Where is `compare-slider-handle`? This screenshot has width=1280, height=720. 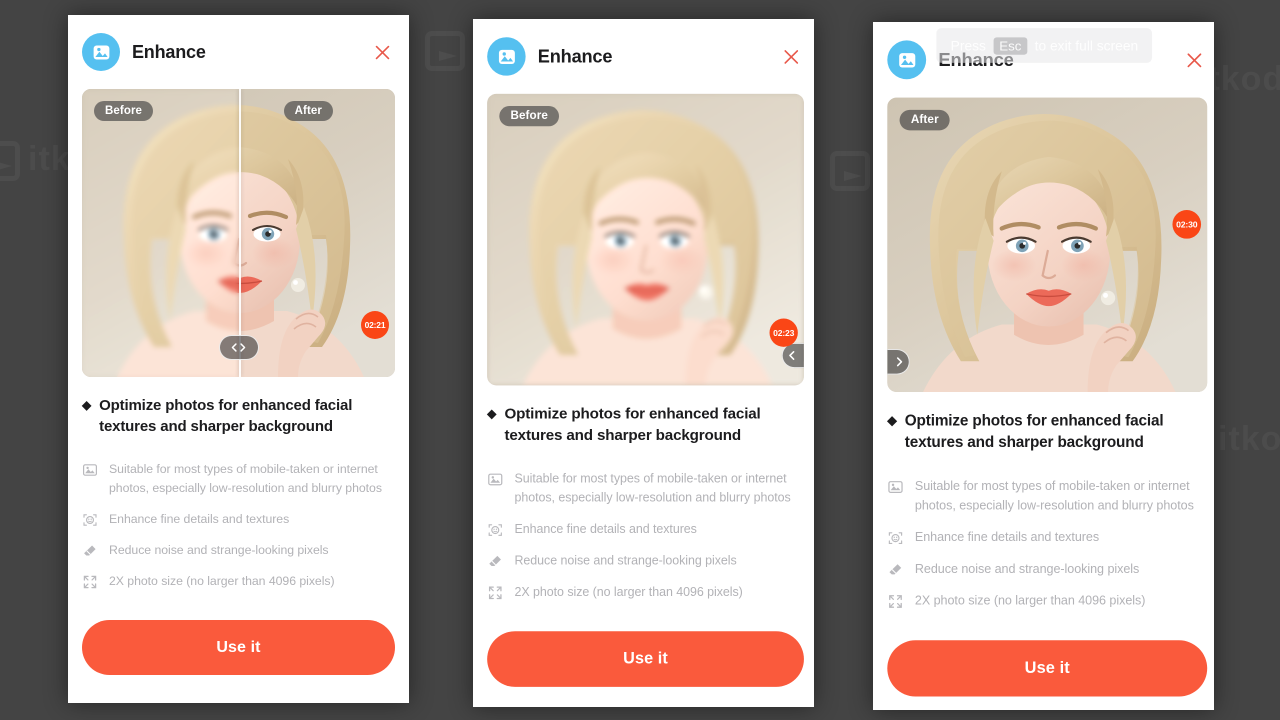 compare-slider-handle is located at coordinates (238, 347).